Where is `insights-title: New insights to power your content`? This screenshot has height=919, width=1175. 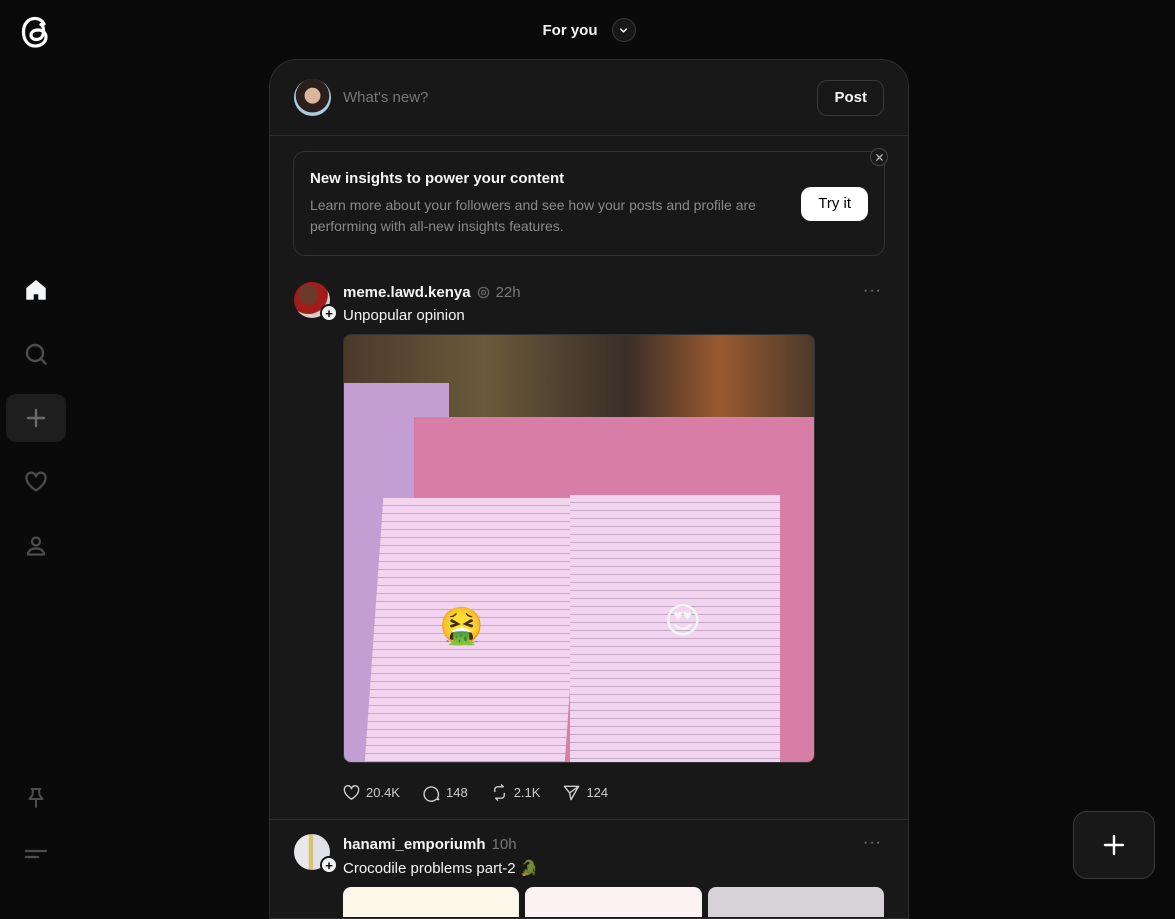 insights-title: New insights to power your content is located at coordinates (437, 178).